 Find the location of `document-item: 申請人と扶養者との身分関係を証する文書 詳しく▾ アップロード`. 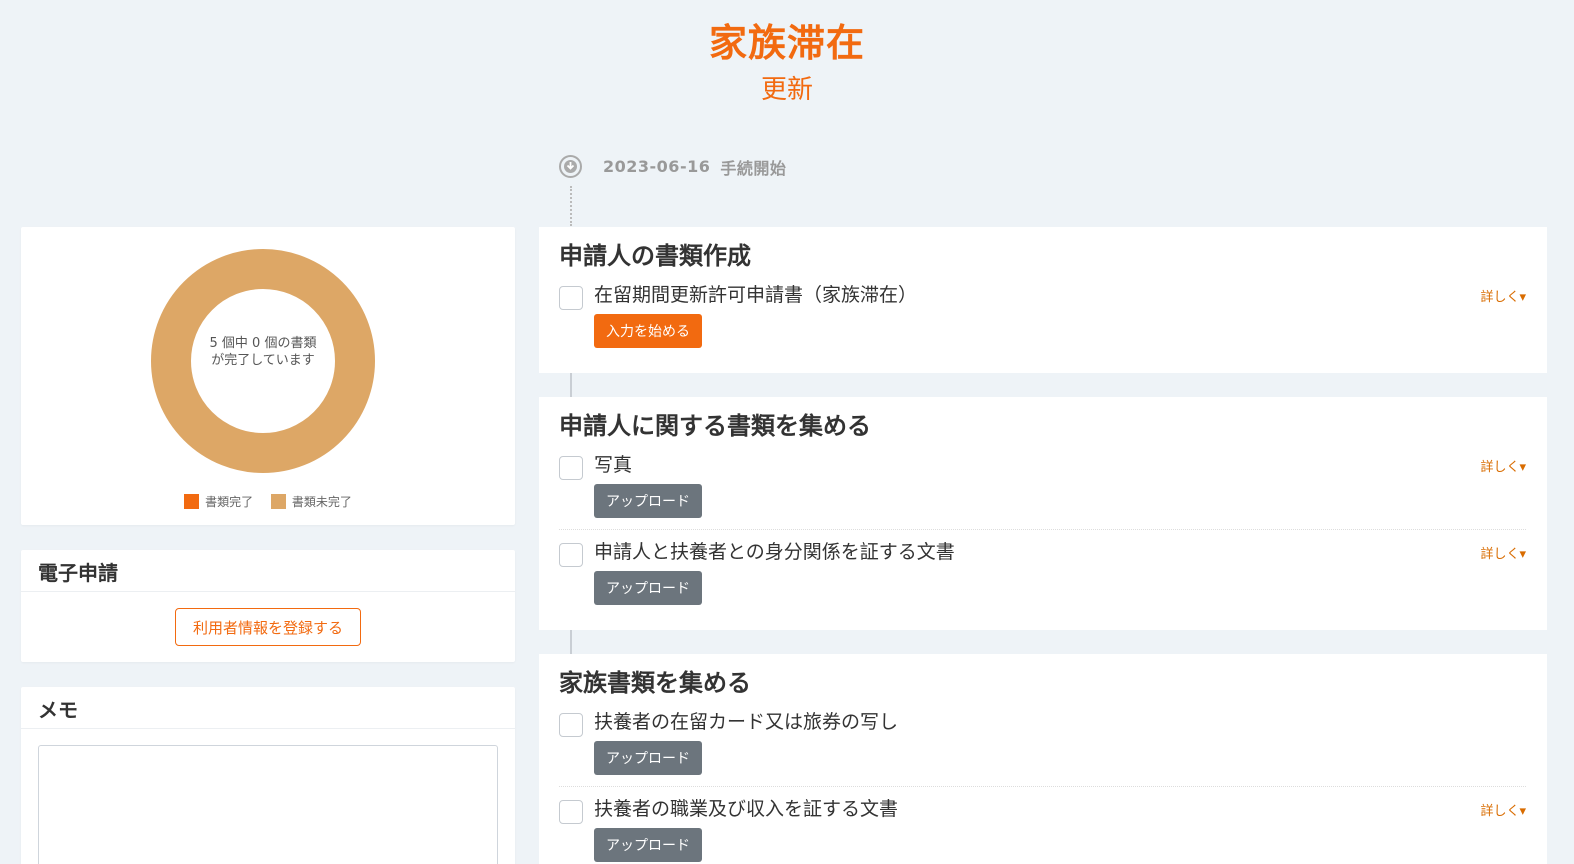

document-item: 申請人と扶養者との身分関係を証する文書 詳しく▾ アップロード is located at coordinates (1042, 574).